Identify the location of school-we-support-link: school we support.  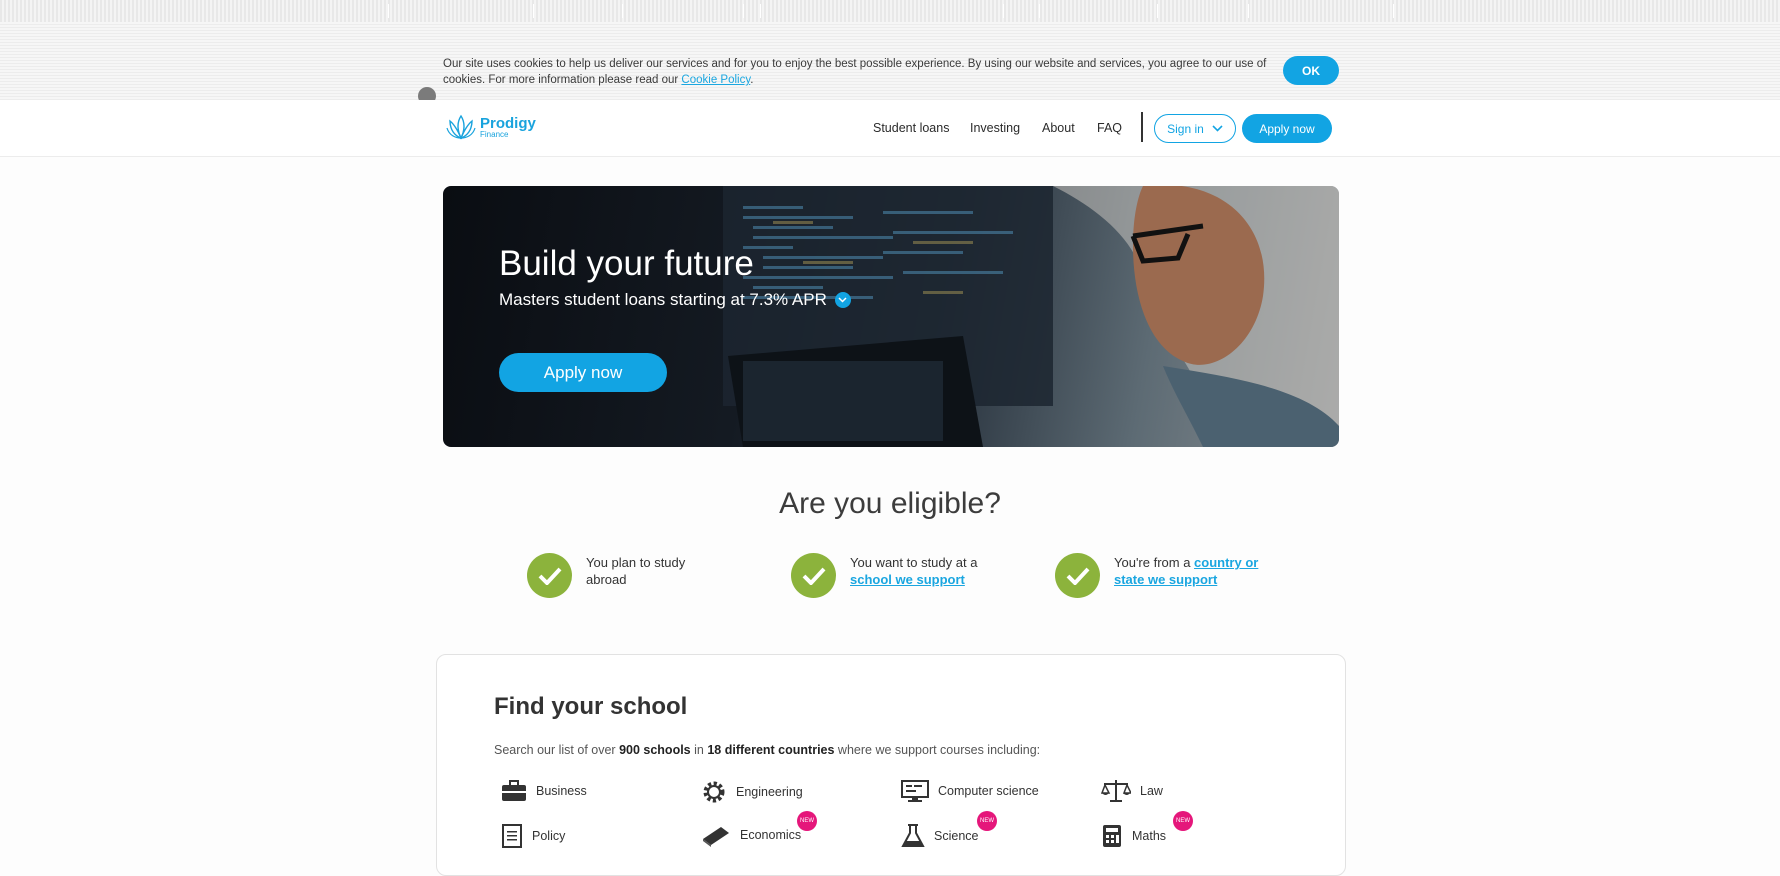
(907, 579).